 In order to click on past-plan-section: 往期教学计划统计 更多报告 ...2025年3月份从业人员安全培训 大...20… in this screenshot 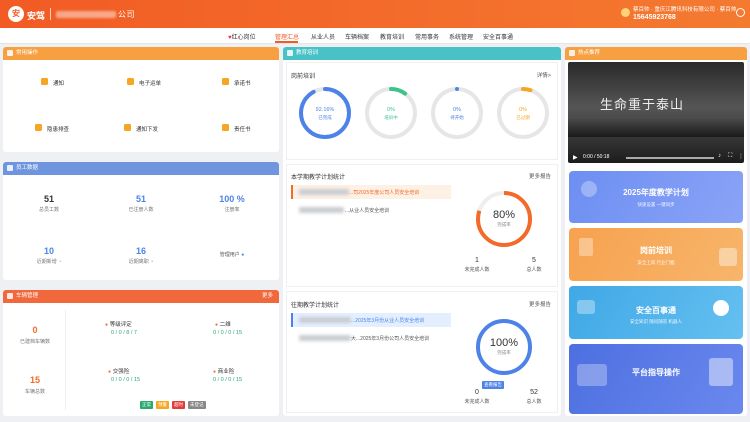, I will do `click(422, 352)`.